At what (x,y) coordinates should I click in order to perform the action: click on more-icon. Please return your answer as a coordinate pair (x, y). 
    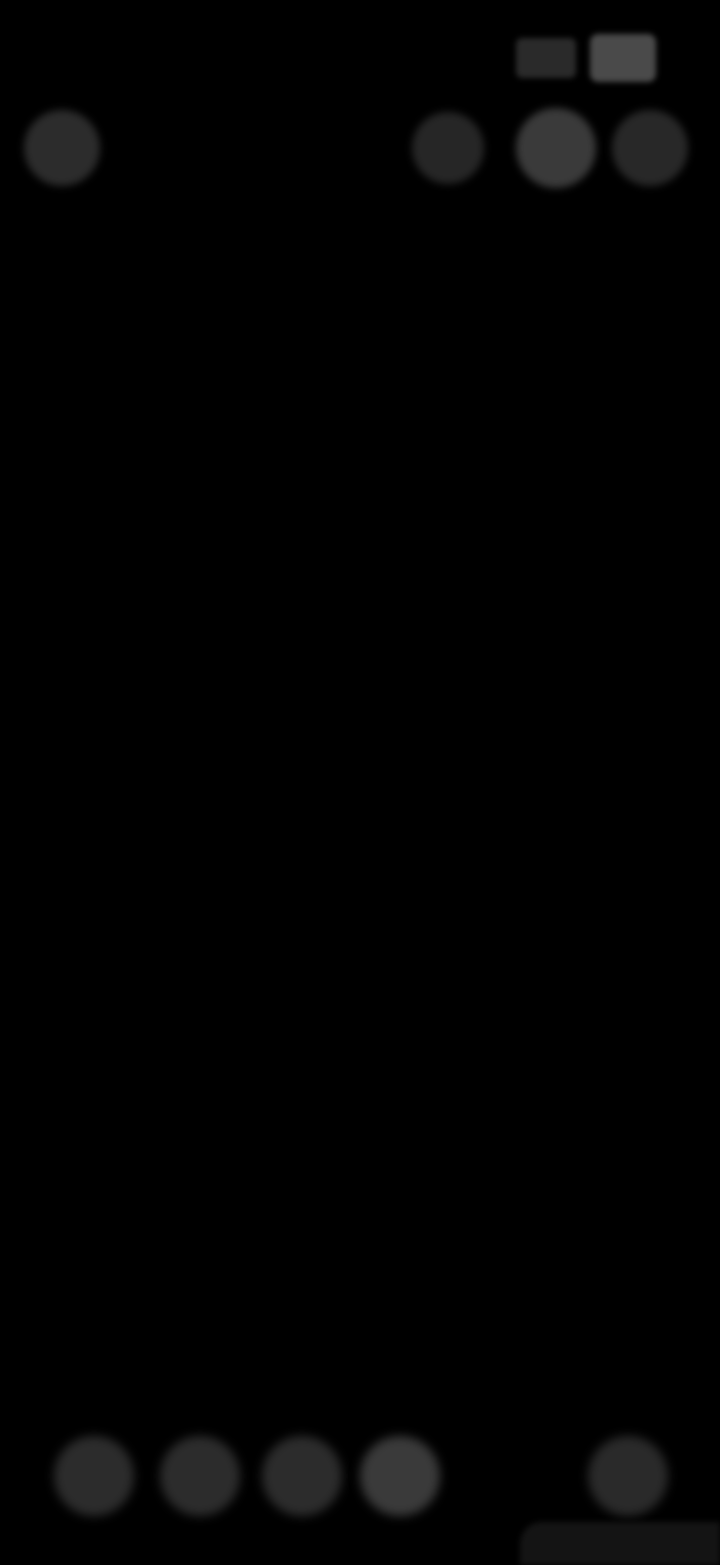
    Looking at the image, I should click on (650, 148).